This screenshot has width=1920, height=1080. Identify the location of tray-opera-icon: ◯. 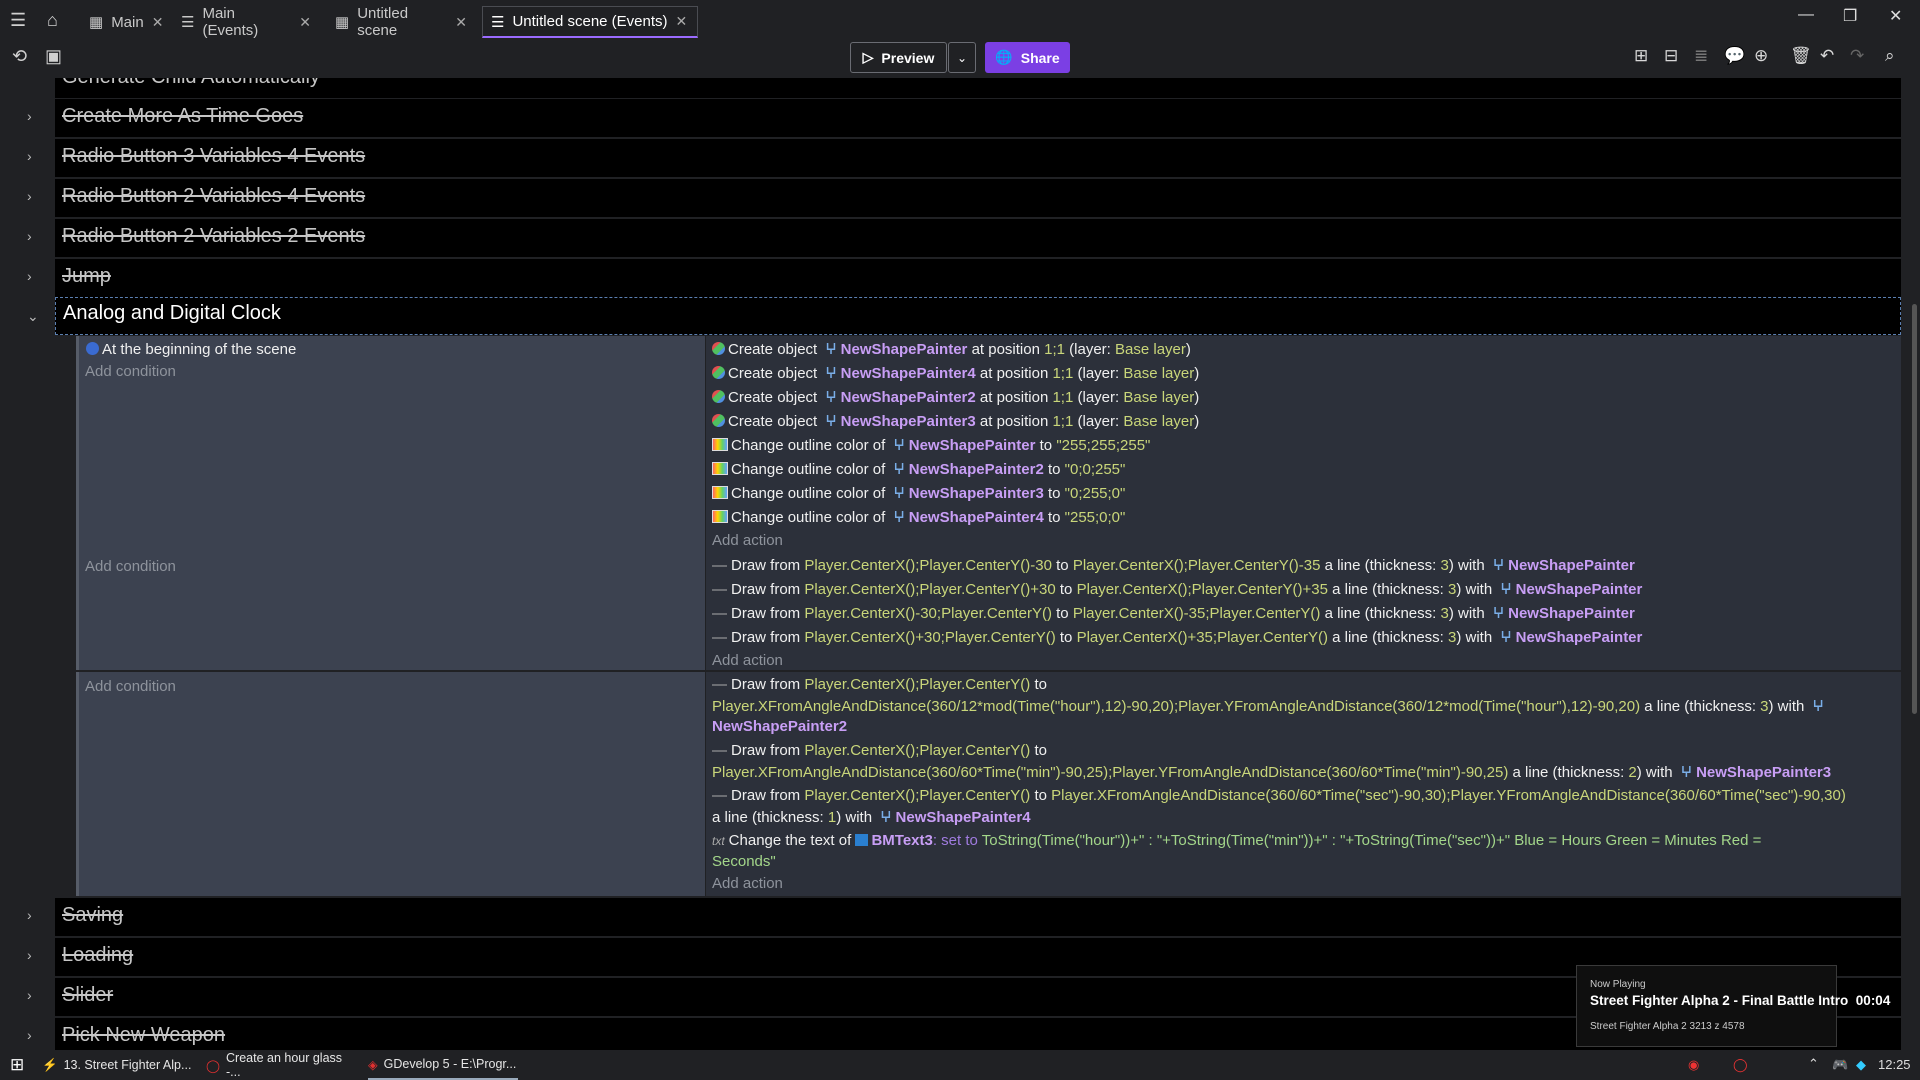
(1740, 1065).